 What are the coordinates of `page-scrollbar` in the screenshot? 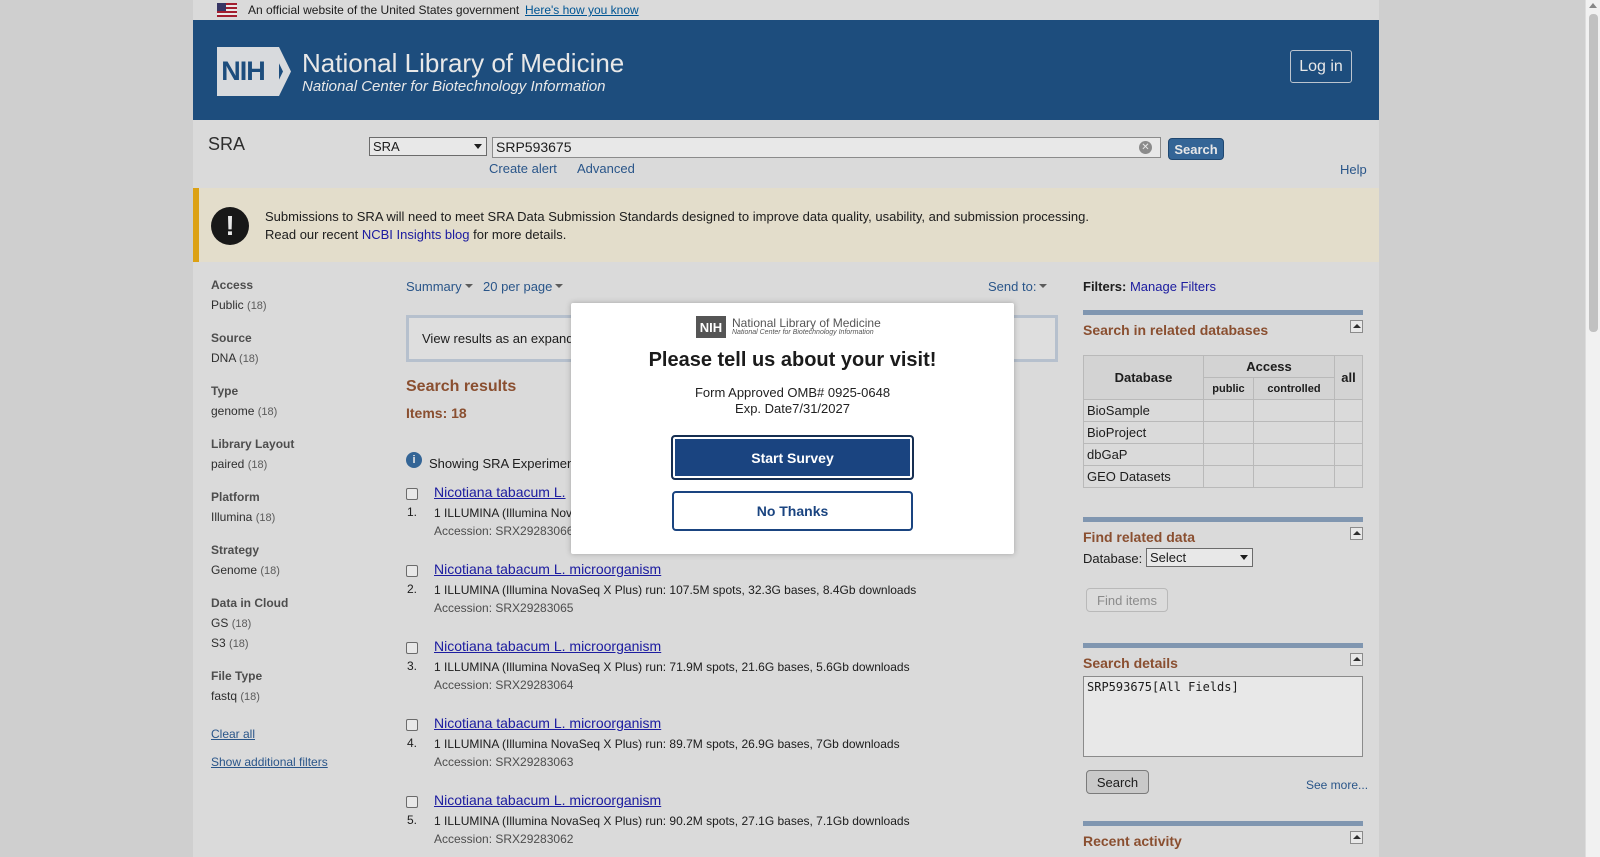 It's located at (1592, 428).